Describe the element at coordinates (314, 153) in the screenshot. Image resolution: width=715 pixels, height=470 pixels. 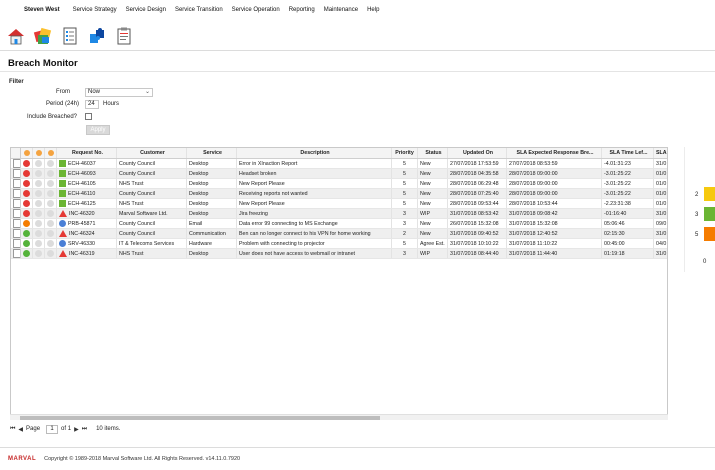
I see `description-header: Description` at that location.